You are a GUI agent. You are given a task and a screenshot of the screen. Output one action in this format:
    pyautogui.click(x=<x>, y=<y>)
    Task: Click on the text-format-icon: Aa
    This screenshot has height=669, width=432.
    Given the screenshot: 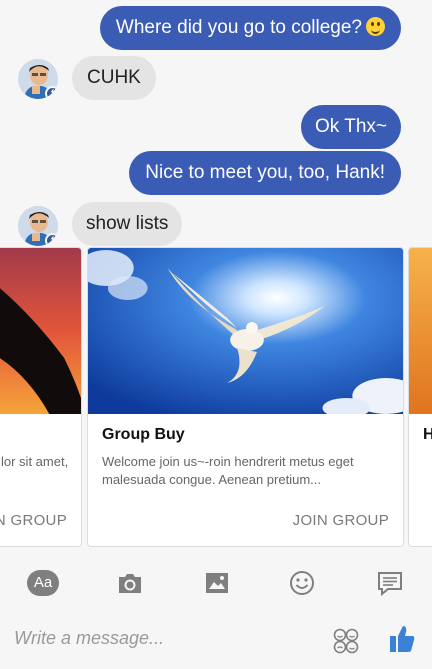 What is the action you would take?
    pyautogui.click(x=43, y=583)
    